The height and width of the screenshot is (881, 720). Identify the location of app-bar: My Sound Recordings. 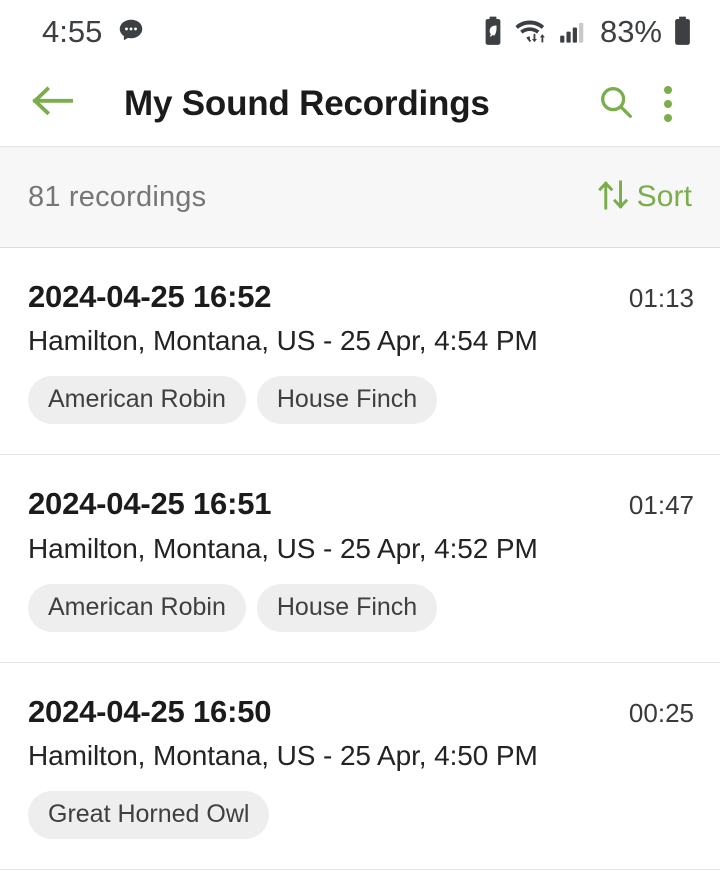
(360, 104).